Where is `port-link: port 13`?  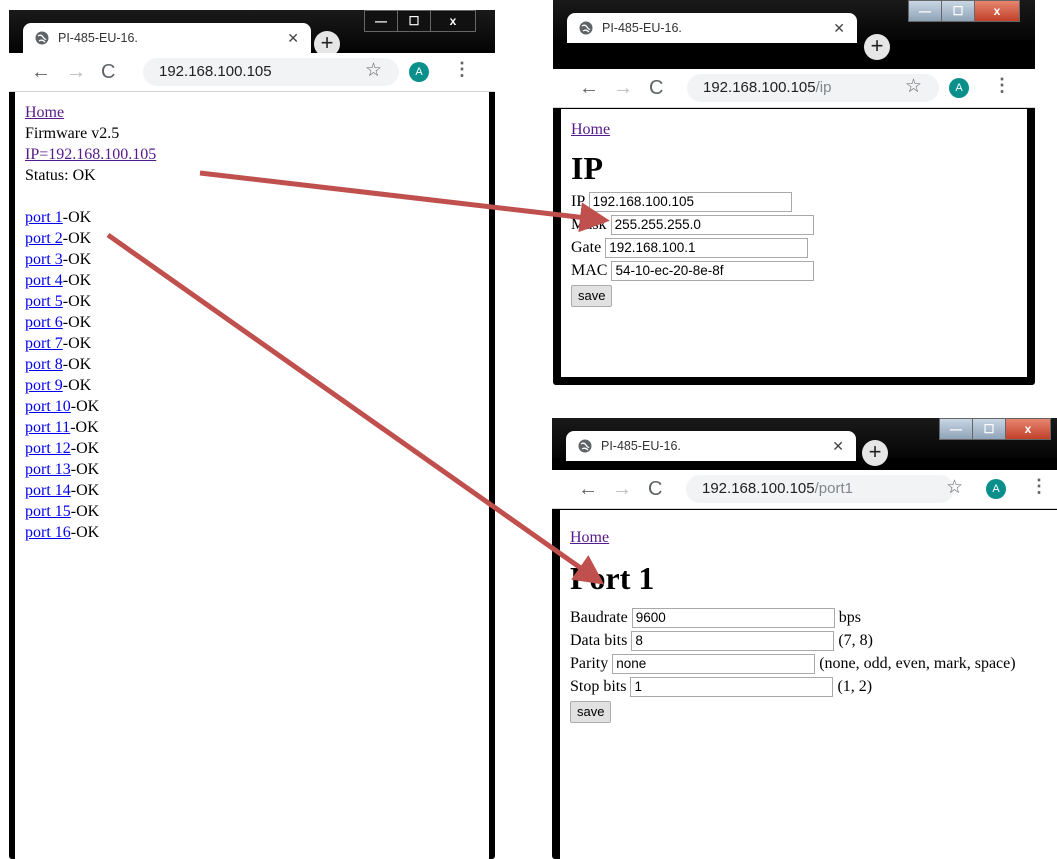
port-link: port 13 is located at coordinates (48, 469).